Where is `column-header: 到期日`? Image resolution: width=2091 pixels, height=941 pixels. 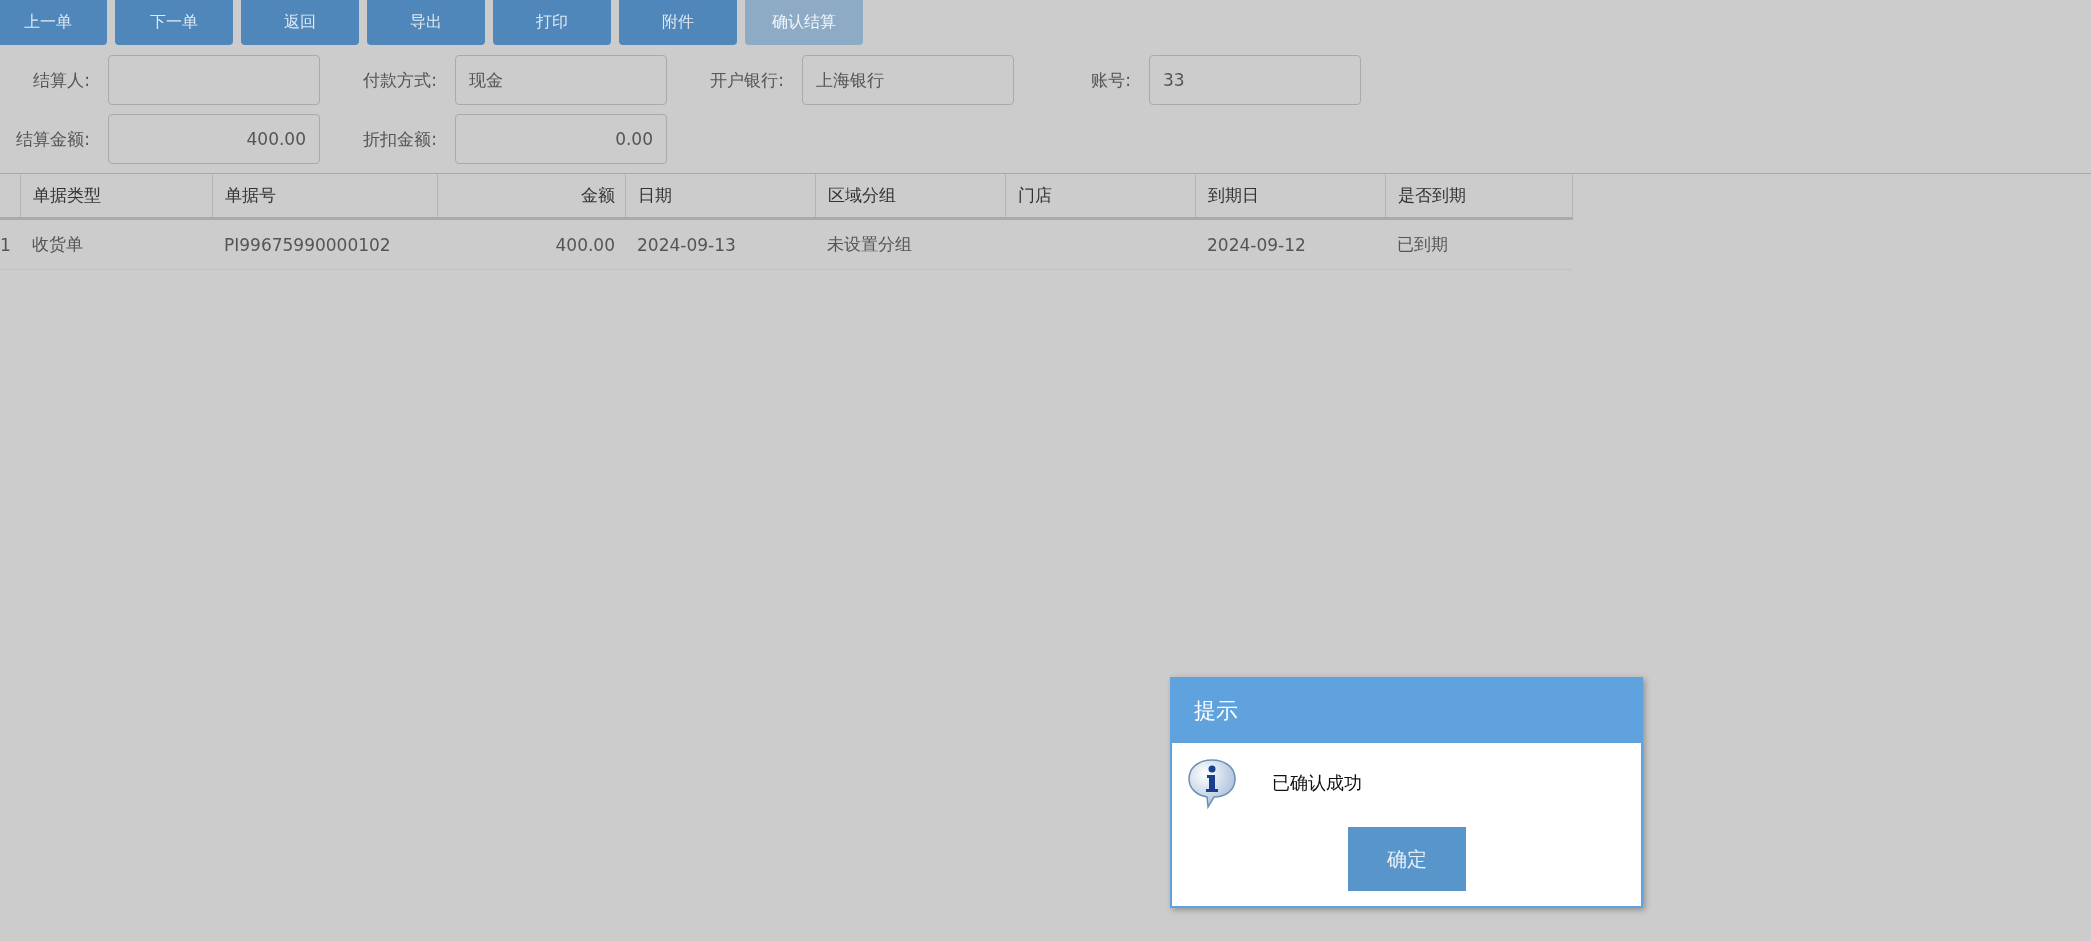
column-header: 到期日 is located at coordinates (1233, 195).